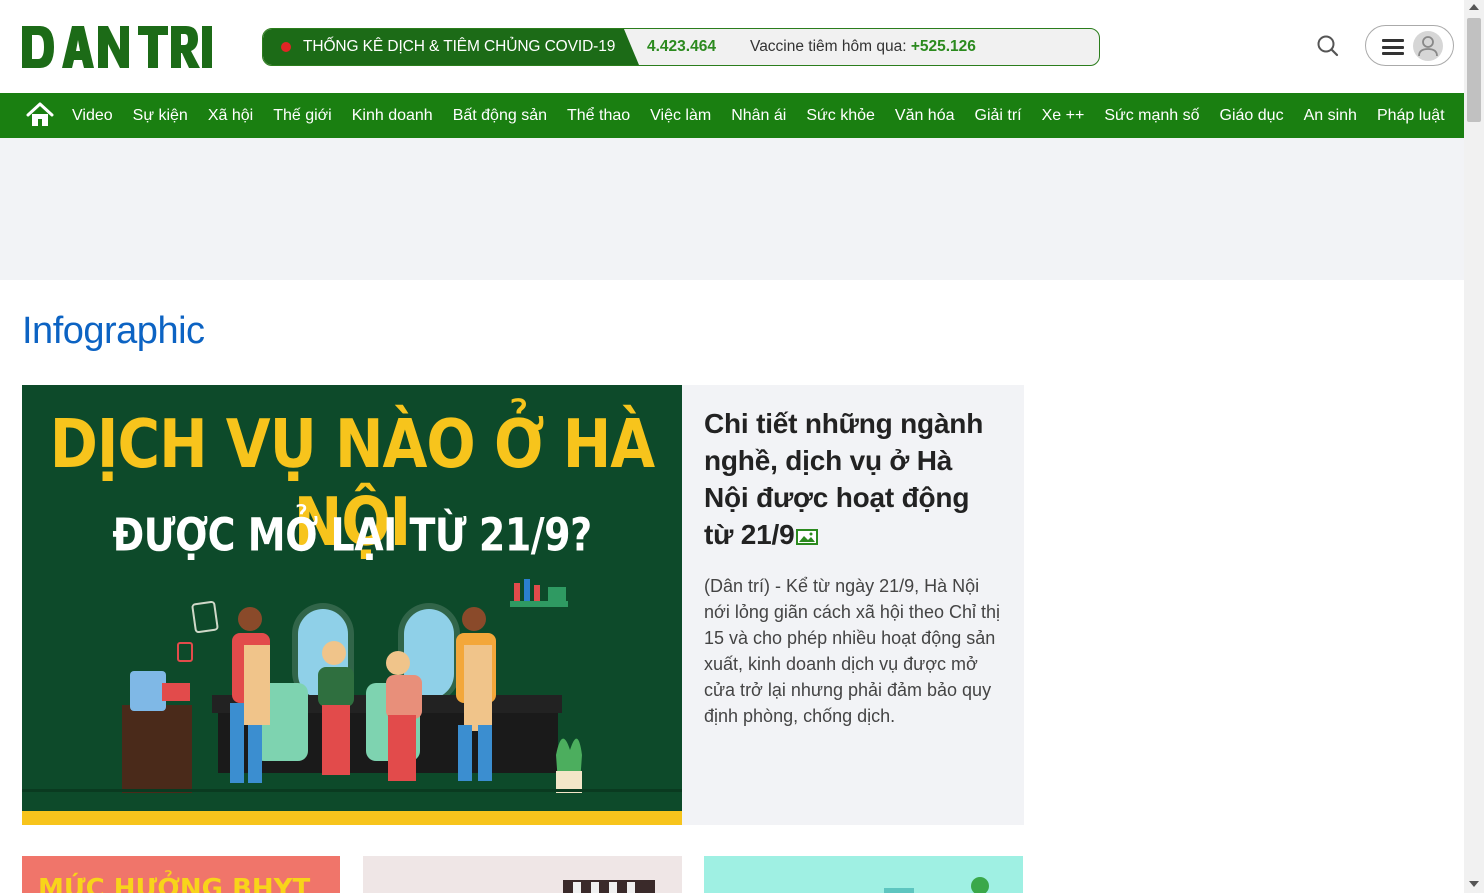 The height and width of the screenshot is (893, 1484). I want to click on vaccine-yesterday: Vaccine tiêm hôm qua: +525.126, so click(863, 47).